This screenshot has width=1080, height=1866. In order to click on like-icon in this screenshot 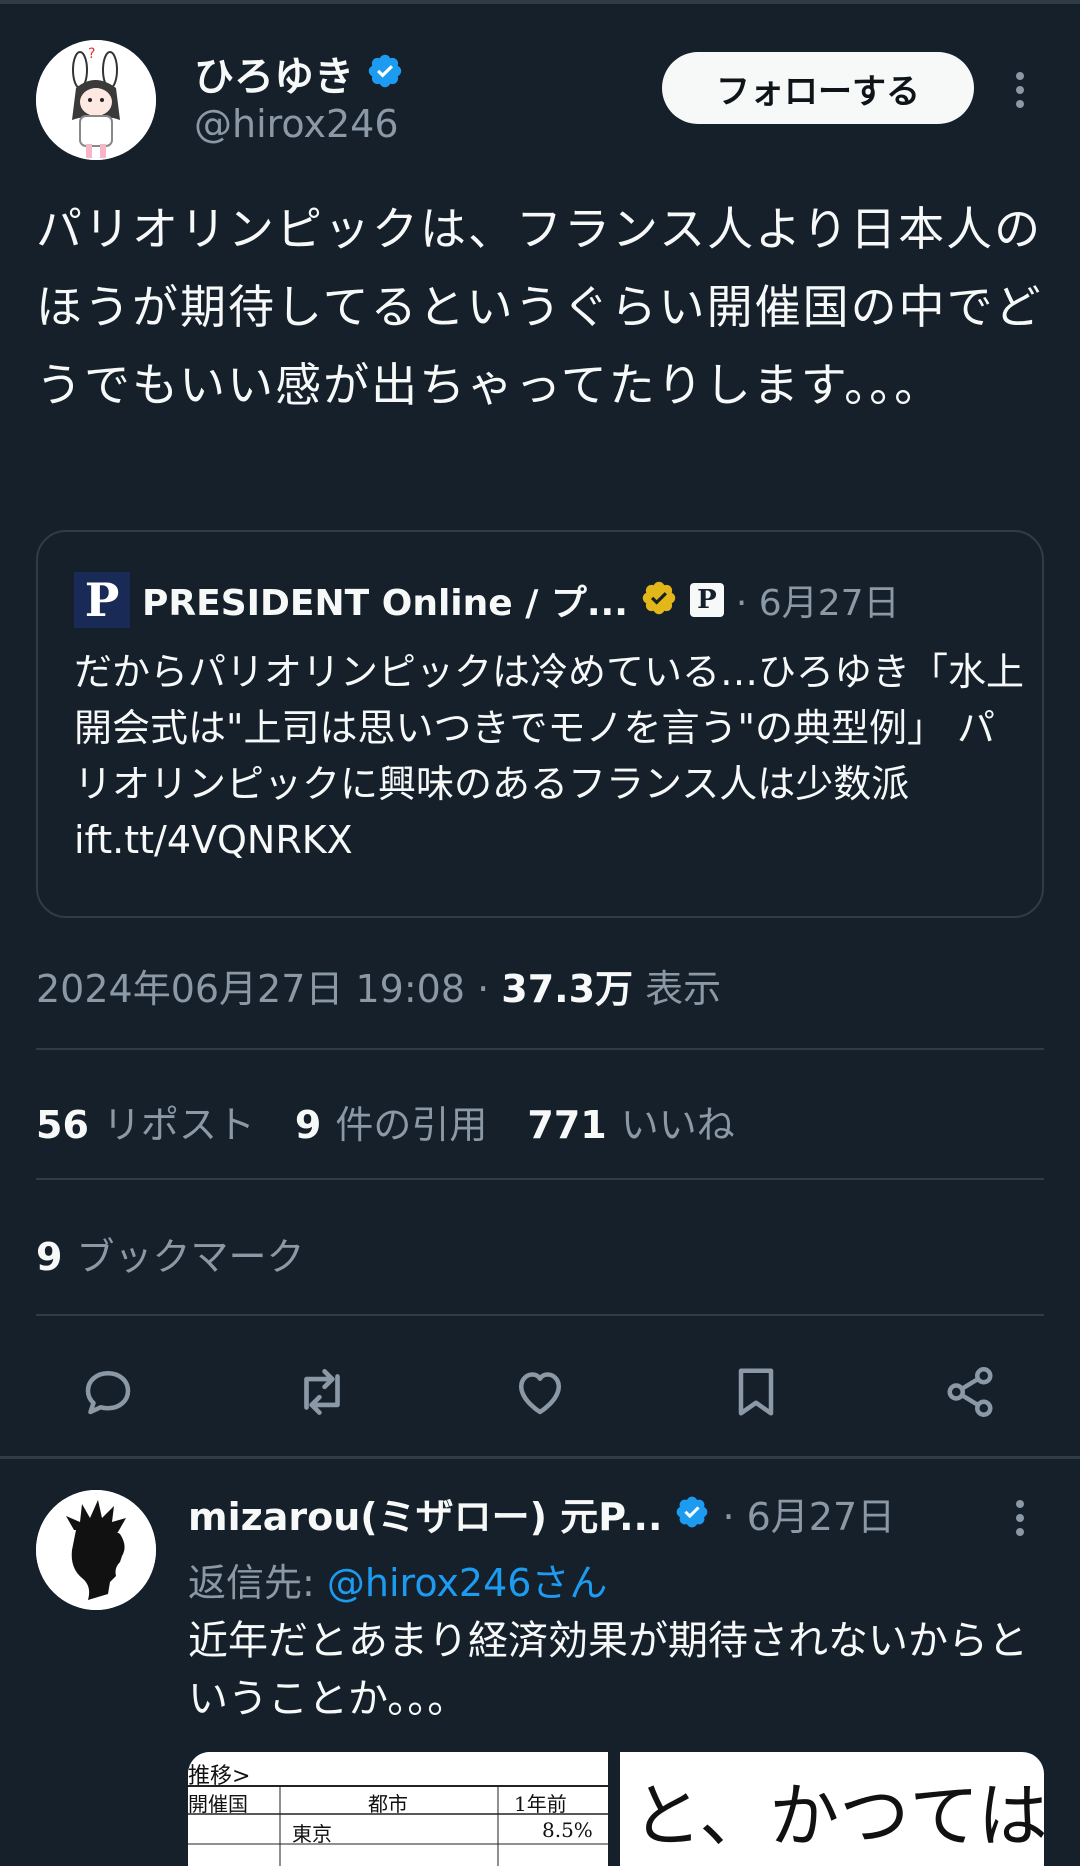, I will do `click(540, 1392)`.